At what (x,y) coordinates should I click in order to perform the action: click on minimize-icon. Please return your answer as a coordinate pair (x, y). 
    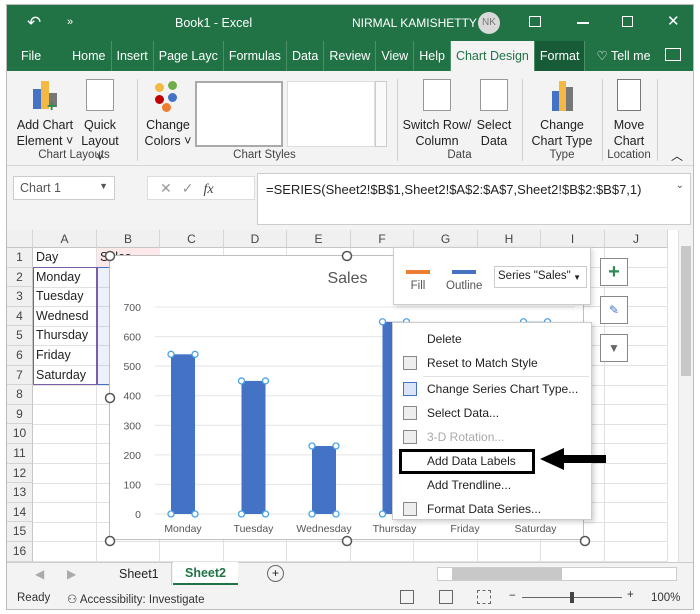
    Looking at the image, I should click on (583, 23).